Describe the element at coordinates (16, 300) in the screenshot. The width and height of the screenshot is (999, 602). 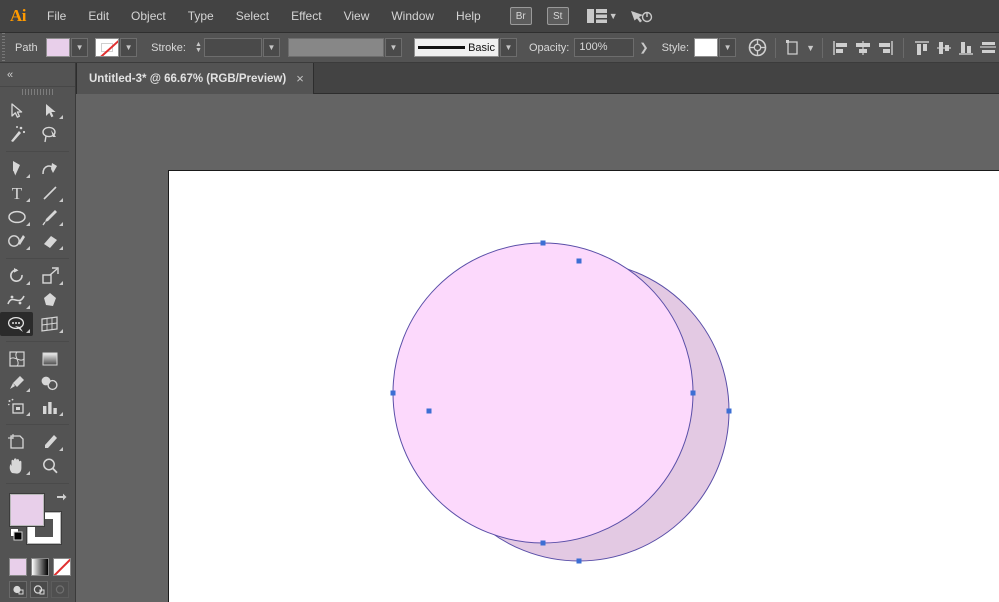
I see `tool-width` at that location.